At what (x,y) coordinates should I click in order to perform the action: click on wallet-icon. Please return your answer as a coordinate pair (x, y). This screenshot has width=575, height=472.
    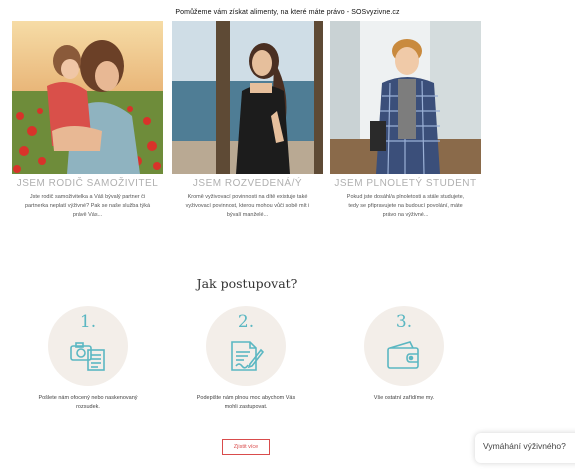
    Looking at the image, I should click on (403, 355).